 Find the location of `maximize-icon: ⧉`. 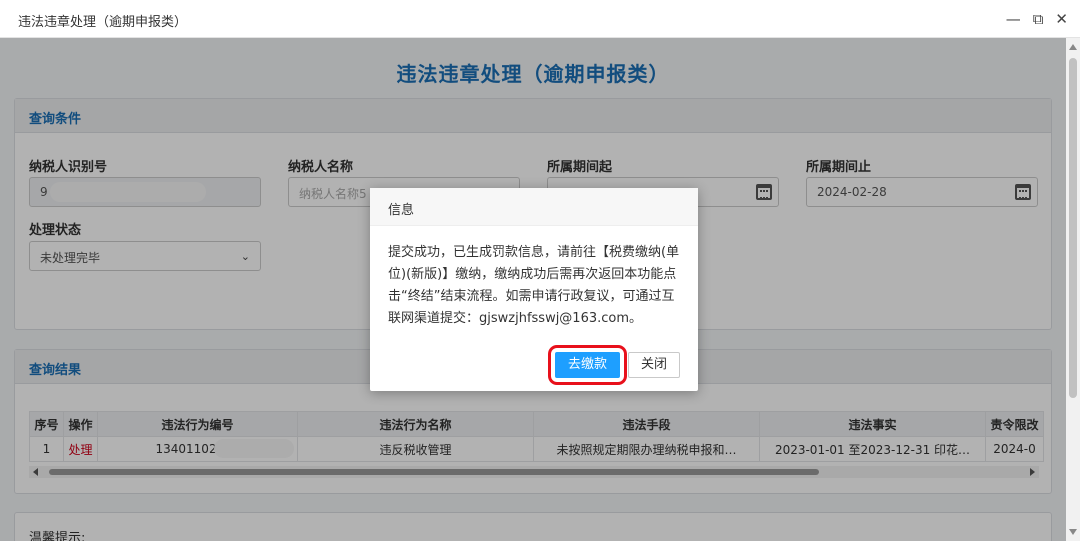

maximize-icon: ⧉ is located at coordinates (1038, 19).